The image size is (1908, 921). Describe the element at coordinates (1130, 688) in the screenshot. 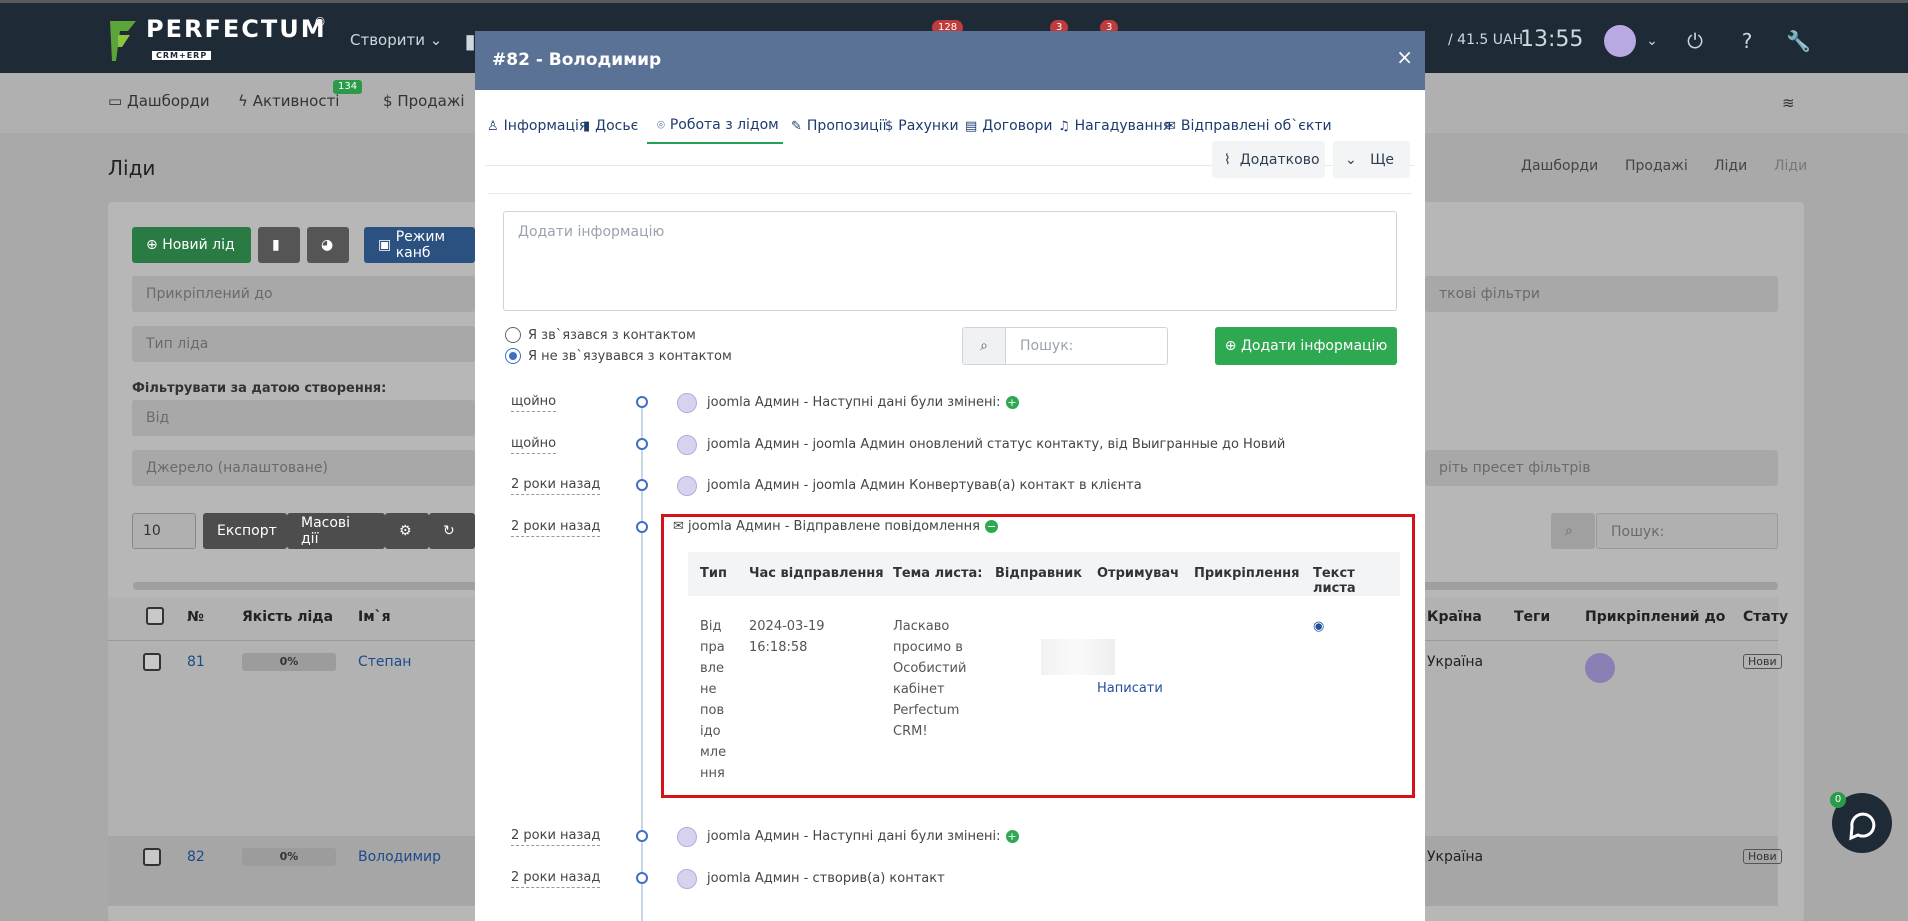

I see `write-link: Написати` at that location.